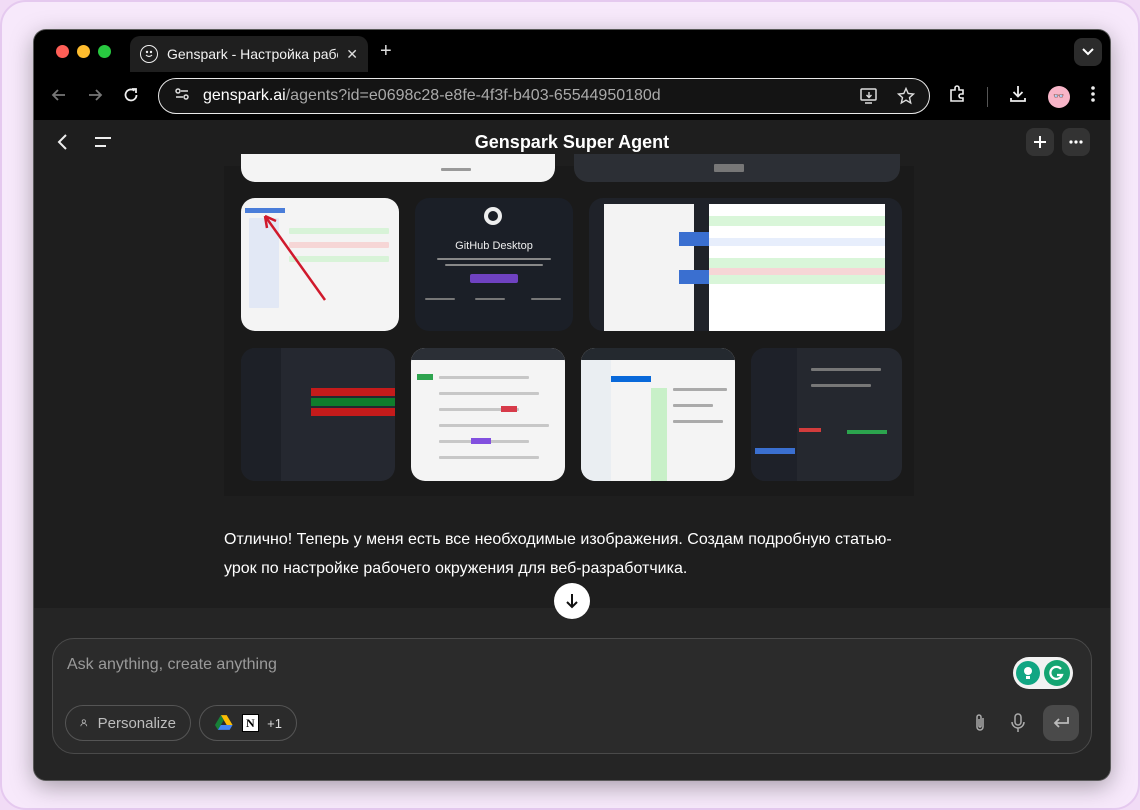 Image resolution: width=1140 pixels, height=810 pixels. Describe the element at coordinates (869, 98) in the screenshot. I see `install-app-icon` at that location.